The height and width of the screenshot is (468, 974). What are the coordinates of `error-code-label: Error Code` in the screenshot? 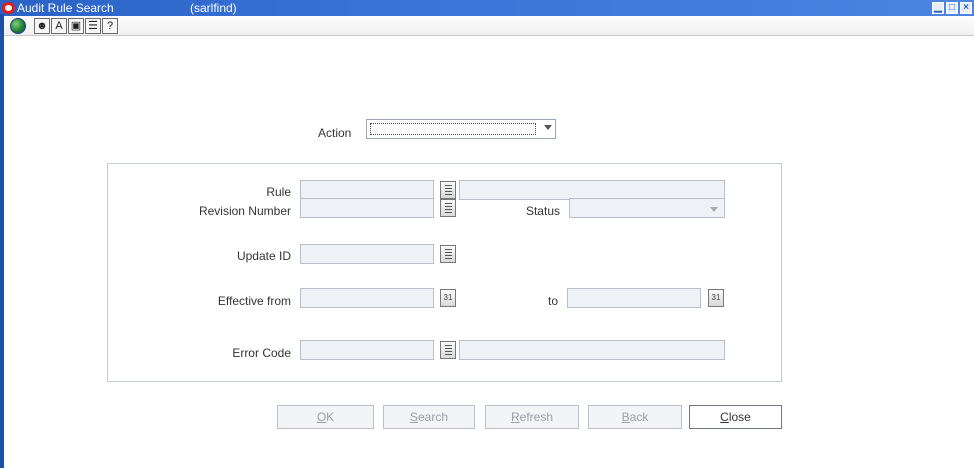 It's located at (261, 353).